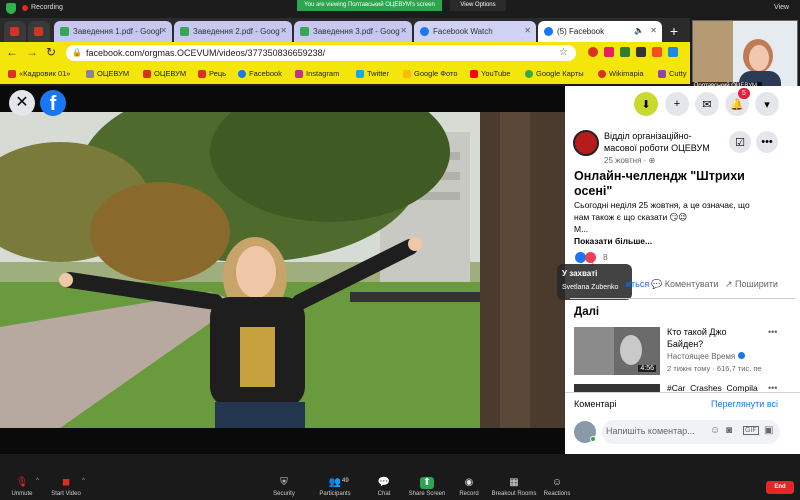 This screenshot has width=800, height=500. I want to click on record-button: ◉ Record, so click(469, 484).